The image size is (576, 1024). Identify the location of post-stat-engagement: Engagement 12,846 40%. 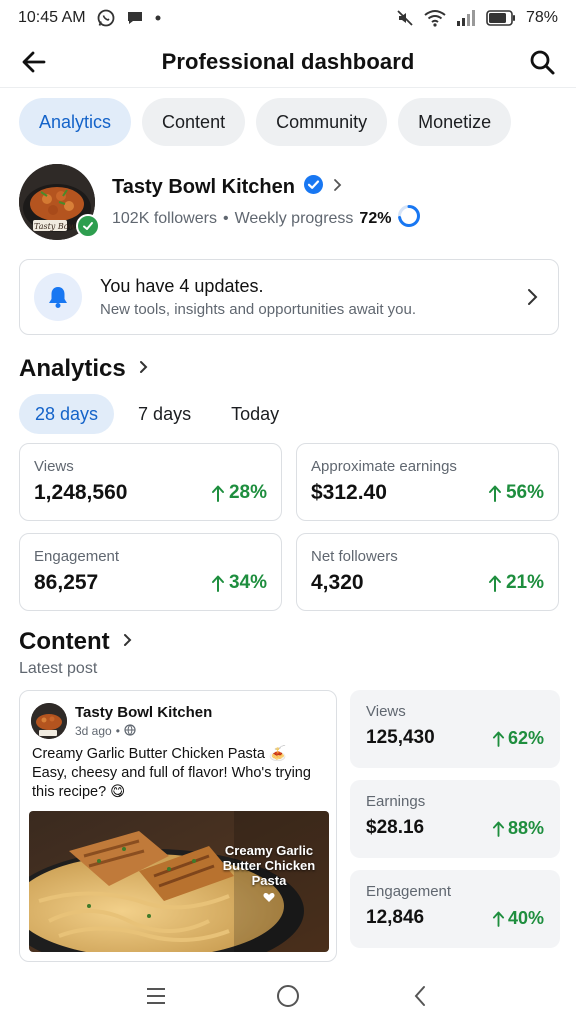
(455, 909).